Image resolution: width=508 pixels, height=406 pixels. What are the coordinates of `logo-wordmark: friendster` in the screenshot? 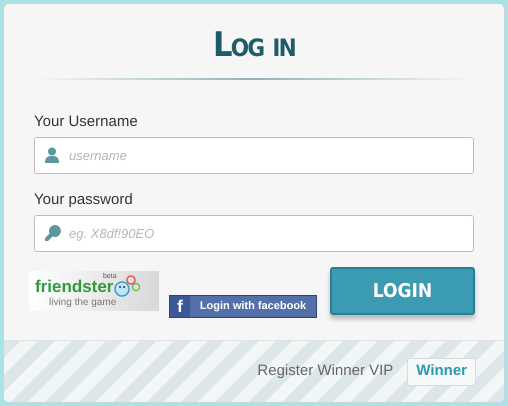 It's located at (74, 286).